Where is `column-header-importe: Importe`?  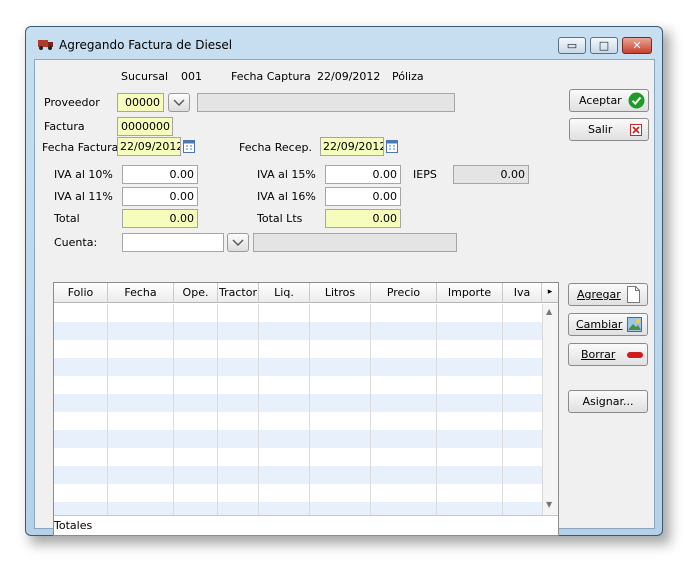 column-header-importe: Importe is located at coordinates (470, 293).